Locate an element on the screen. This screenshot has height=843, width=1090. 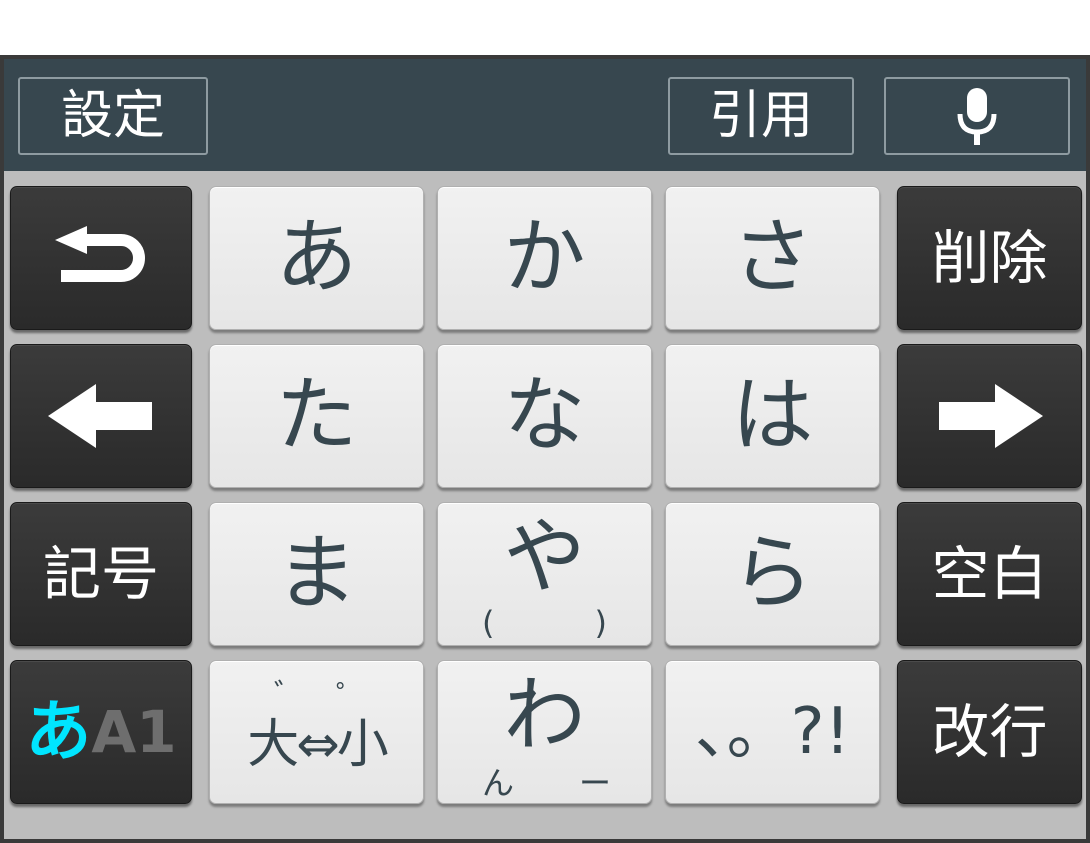
cursor-right-key is located at coordinates (989, 416).